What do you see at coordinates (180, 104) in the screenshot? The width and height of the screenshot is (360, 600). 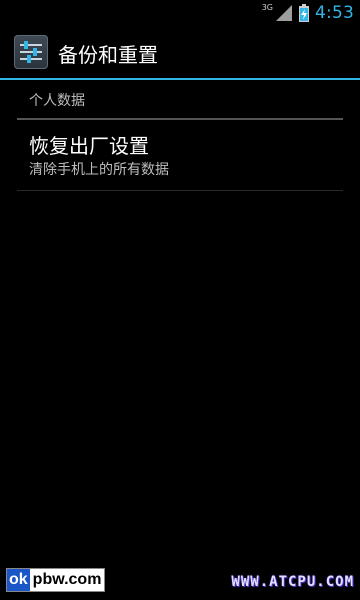 I see `section-header-personal-data: 个人数据` at bounding box center [180, 104].